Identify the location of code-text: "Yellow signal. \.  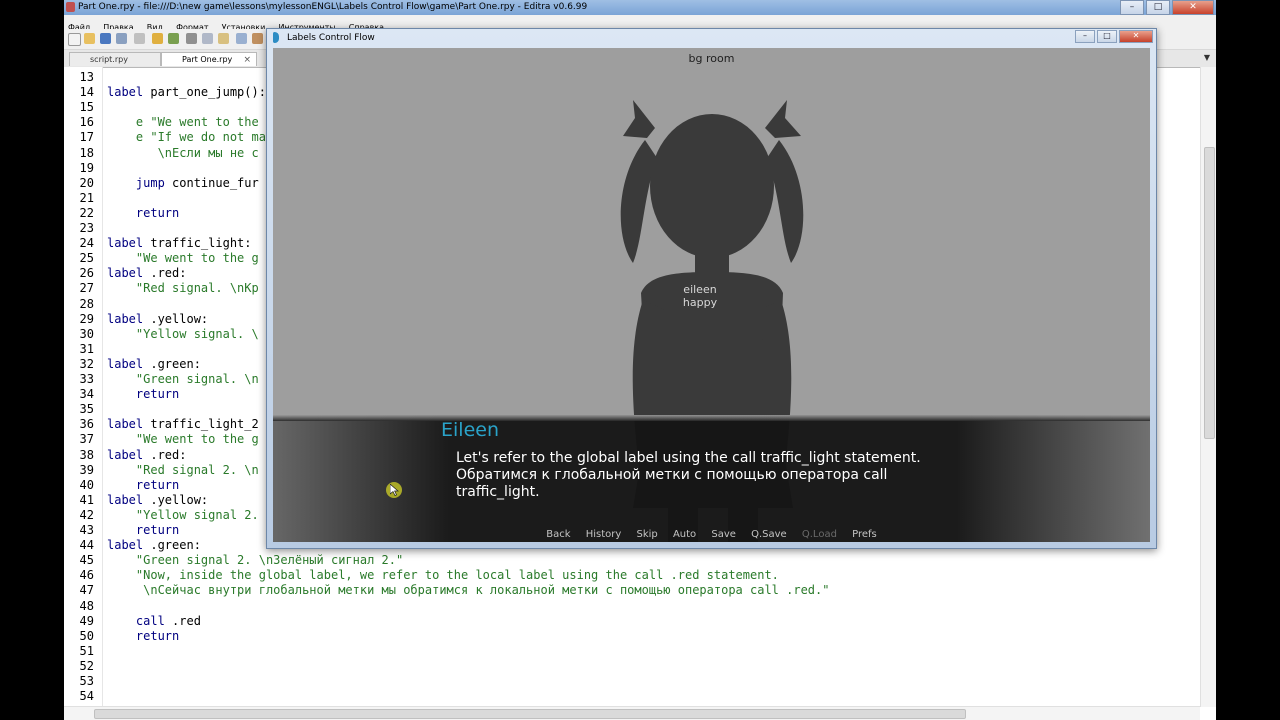
(183, 333).